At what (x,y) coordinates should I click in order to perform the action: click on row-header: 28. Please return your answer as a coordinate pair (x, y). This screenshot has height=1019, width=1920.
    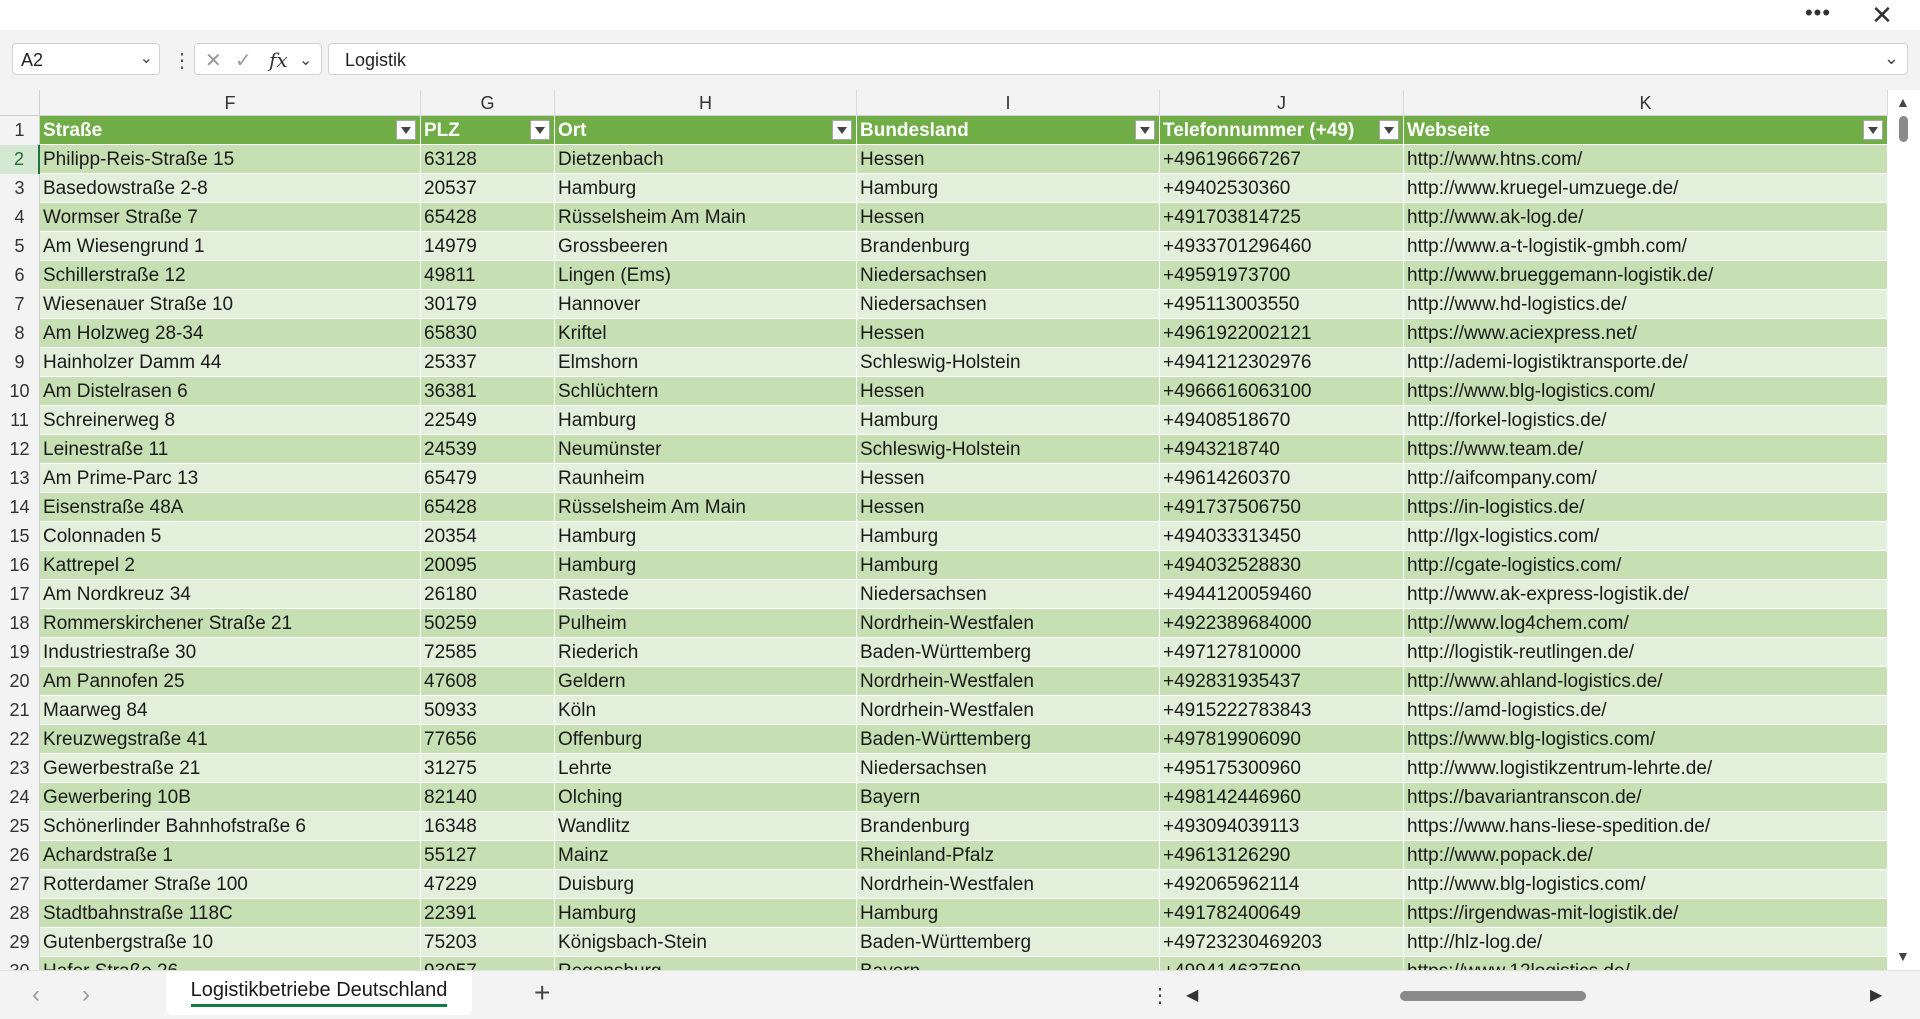
    Looking at the image, I should click on (20, 913).